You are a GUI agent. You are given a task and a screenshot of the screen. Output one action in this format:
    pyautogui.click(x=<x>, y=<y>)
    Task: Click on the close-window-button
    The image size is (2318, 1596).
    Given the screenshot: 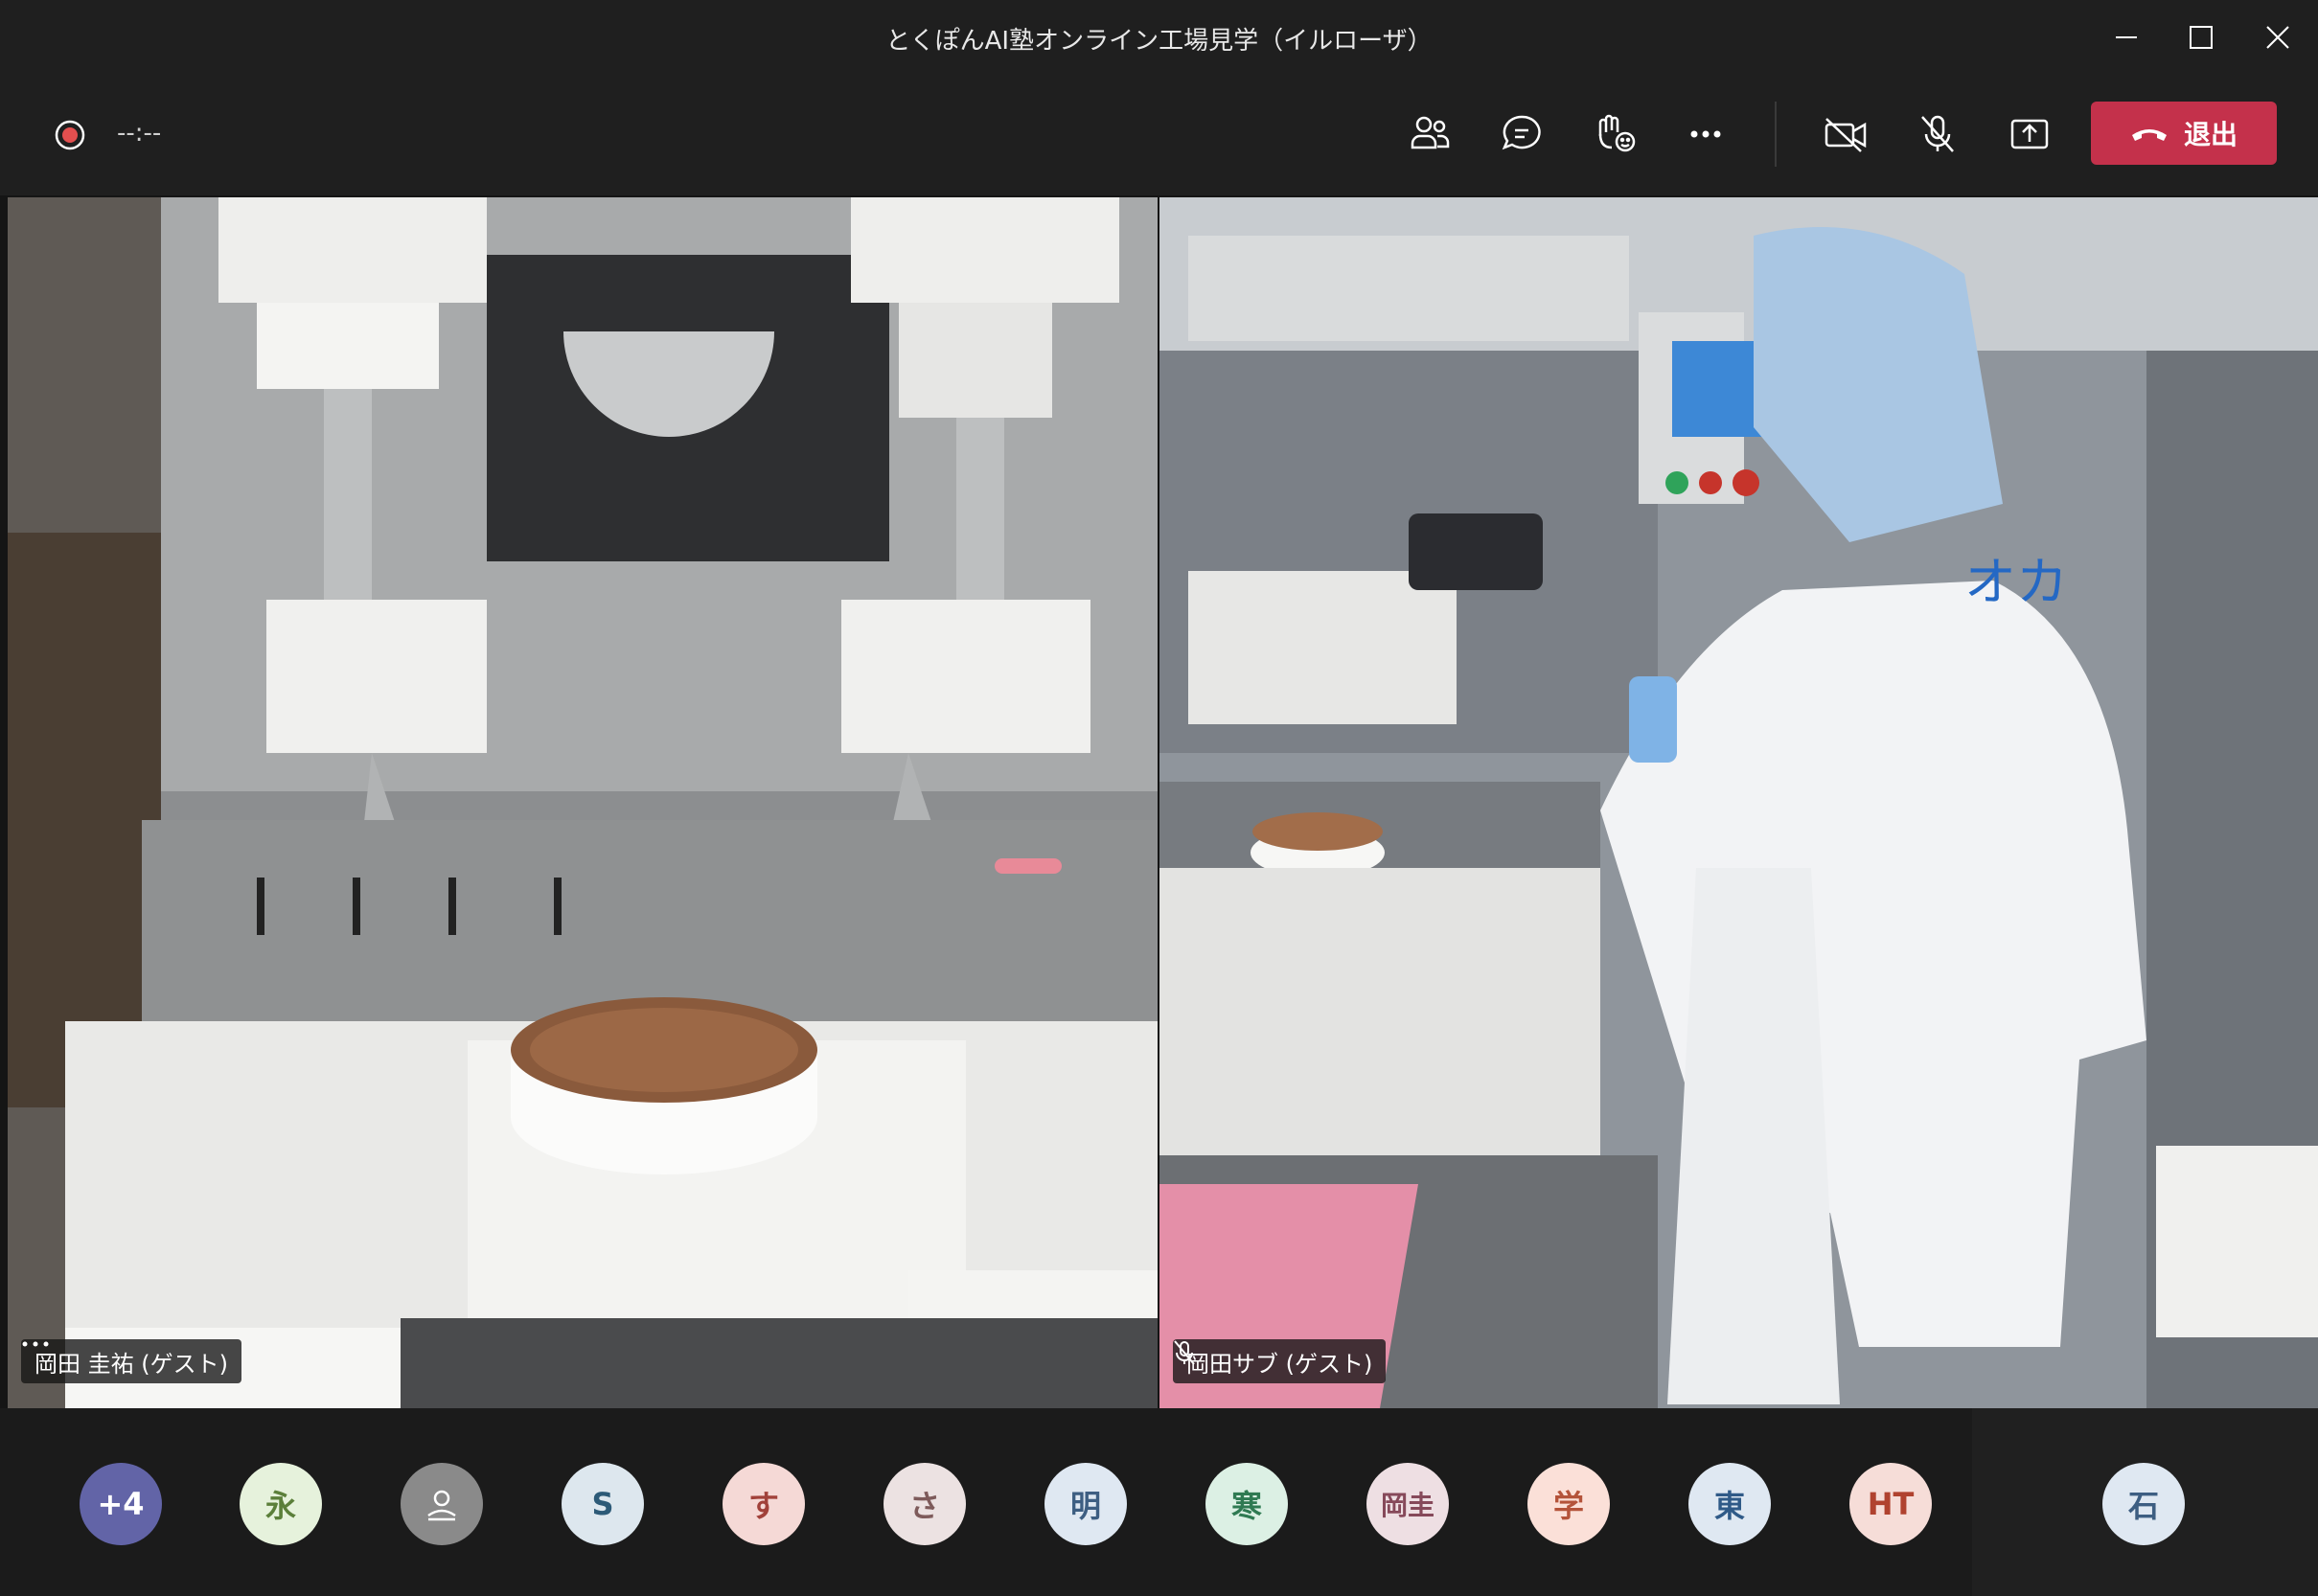 What is the action you would take?
    pyautogui.click(x=2278, y=37)
    